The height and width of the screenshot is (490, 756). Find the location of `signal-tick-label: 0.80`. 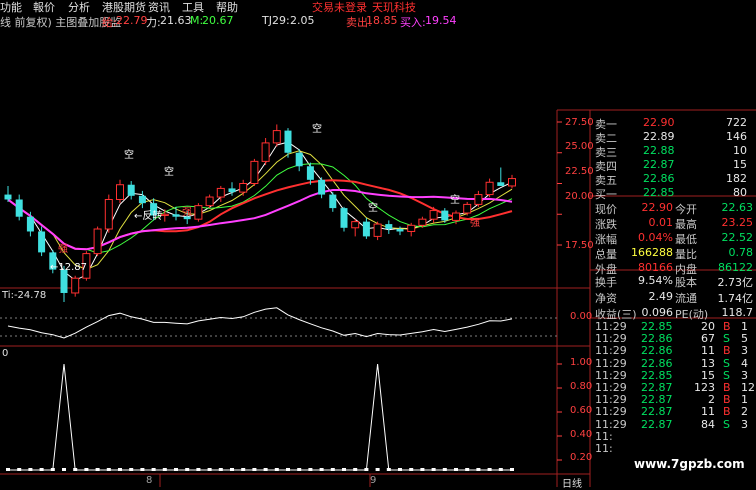

signal-tick-label: 0.80 is located at coordinates (581, 386).